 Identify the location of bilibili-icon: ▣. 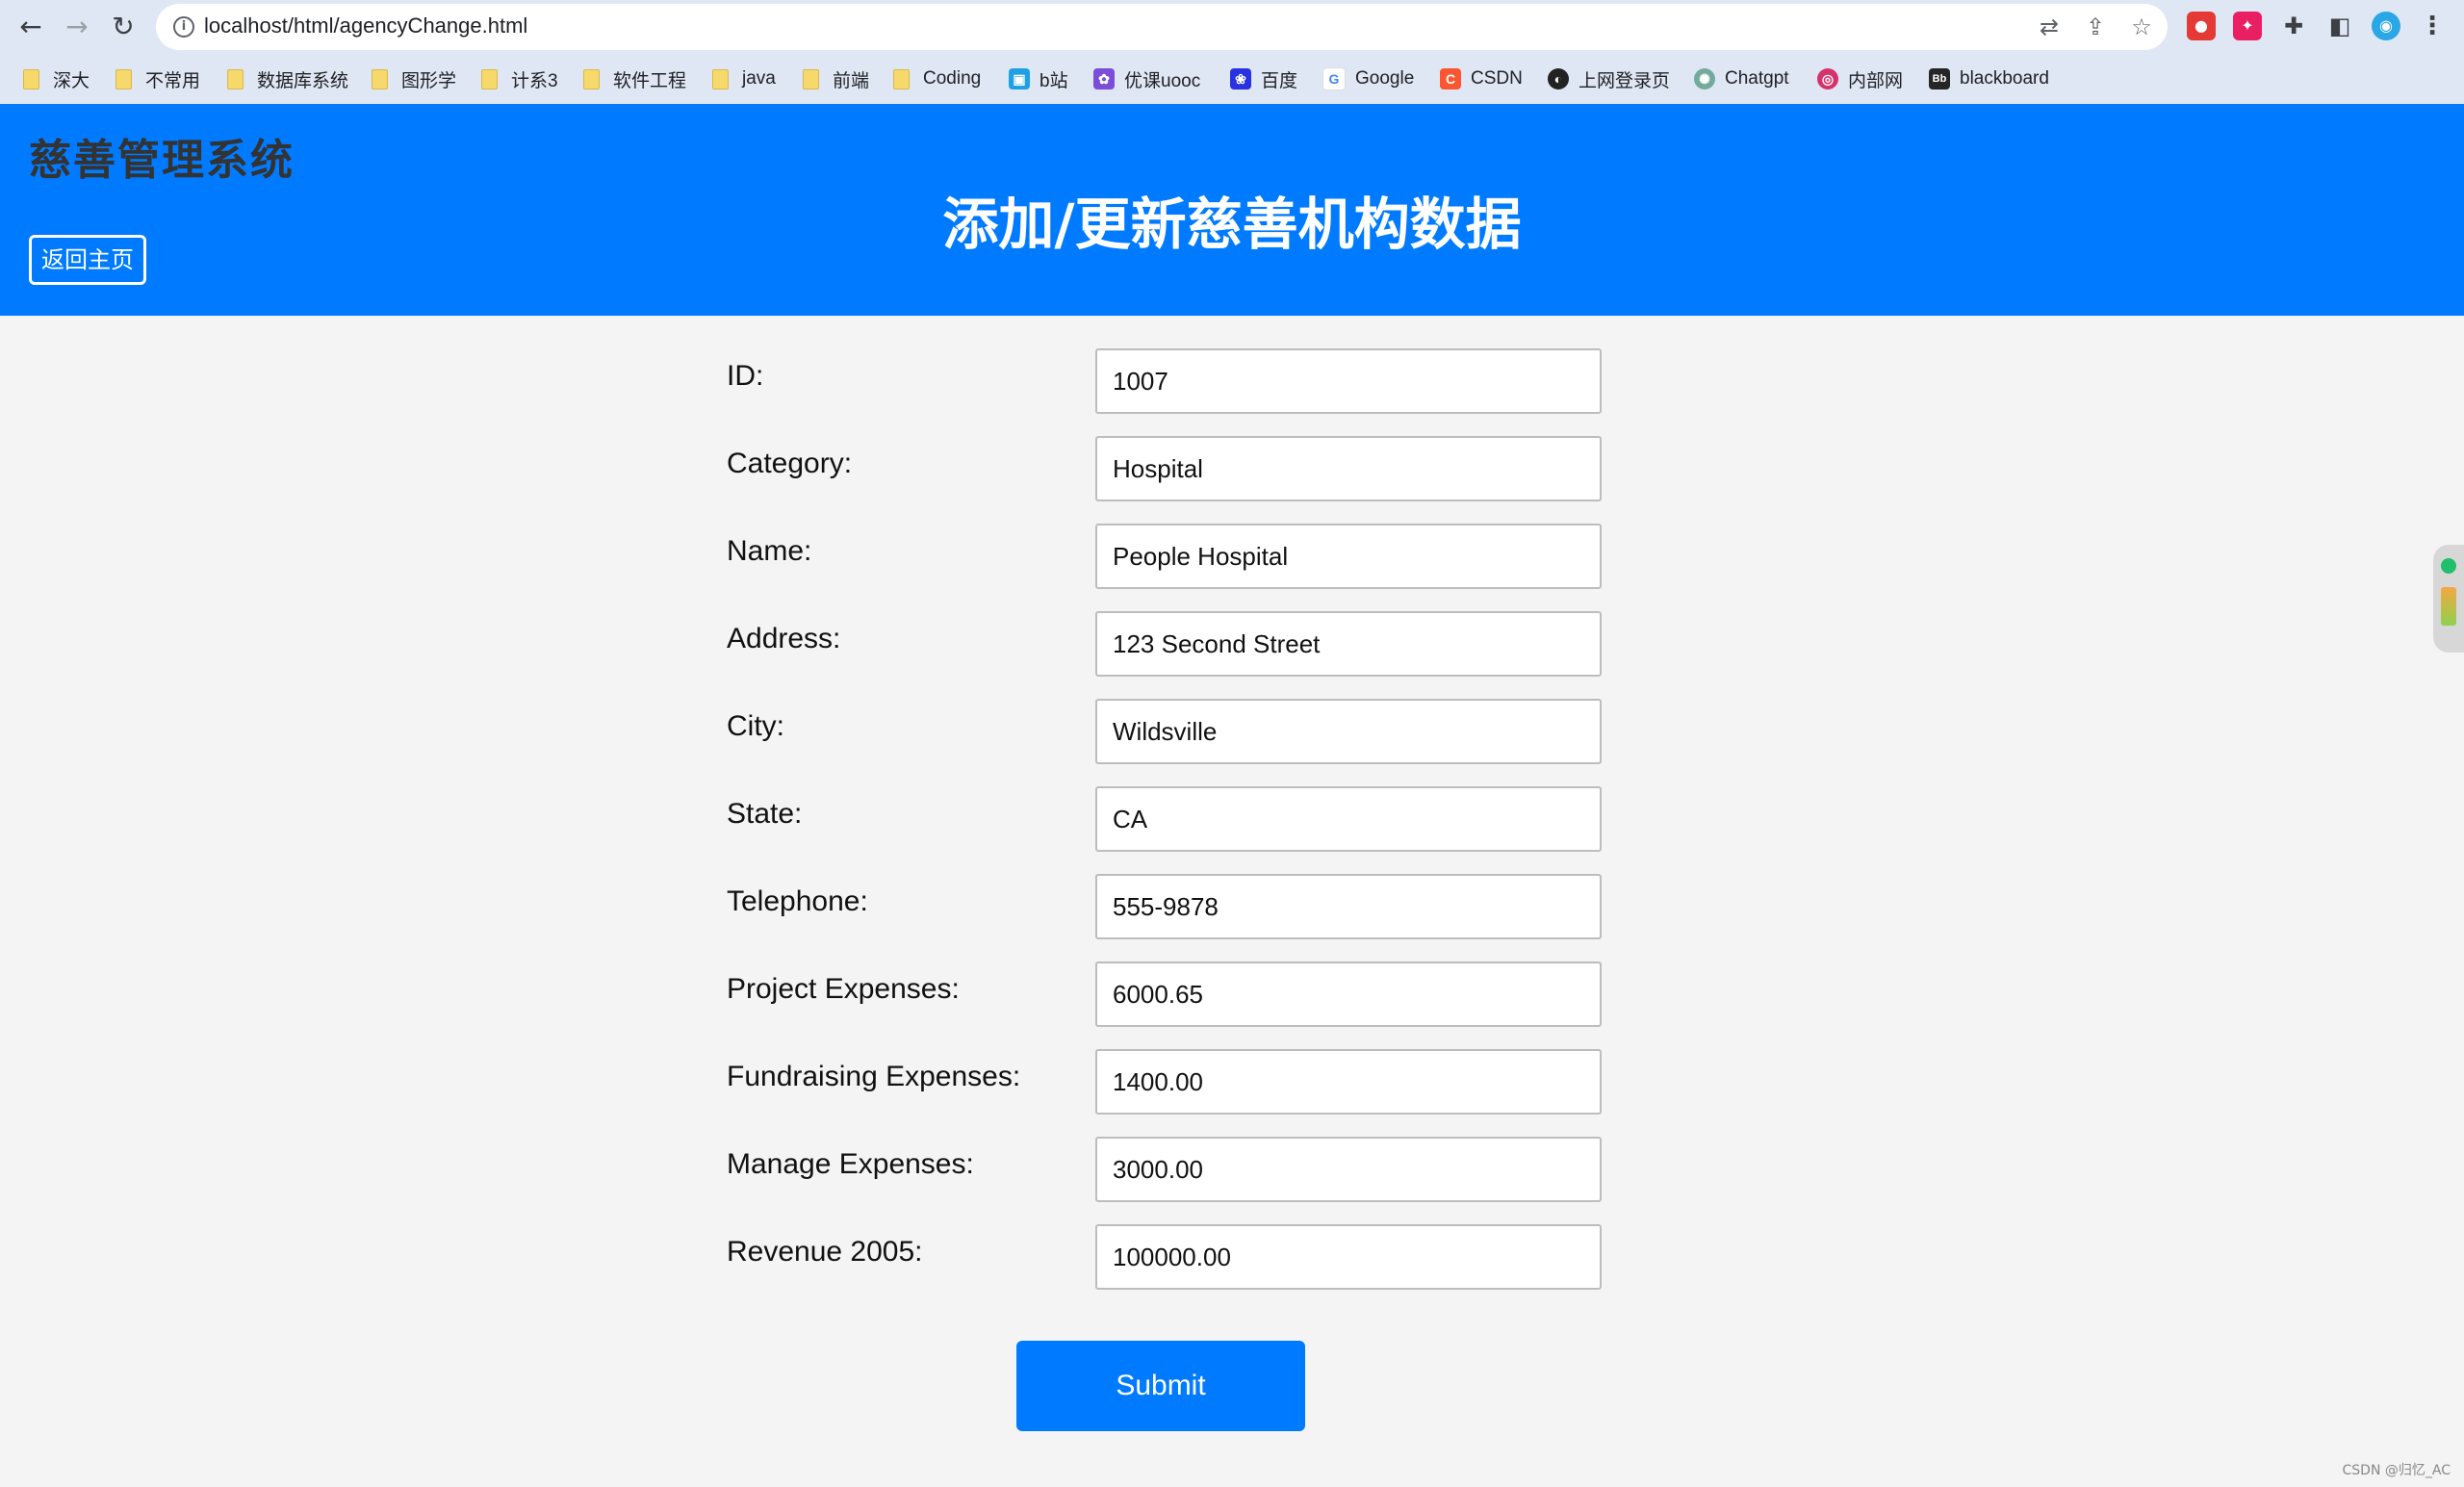
(1019, 79).